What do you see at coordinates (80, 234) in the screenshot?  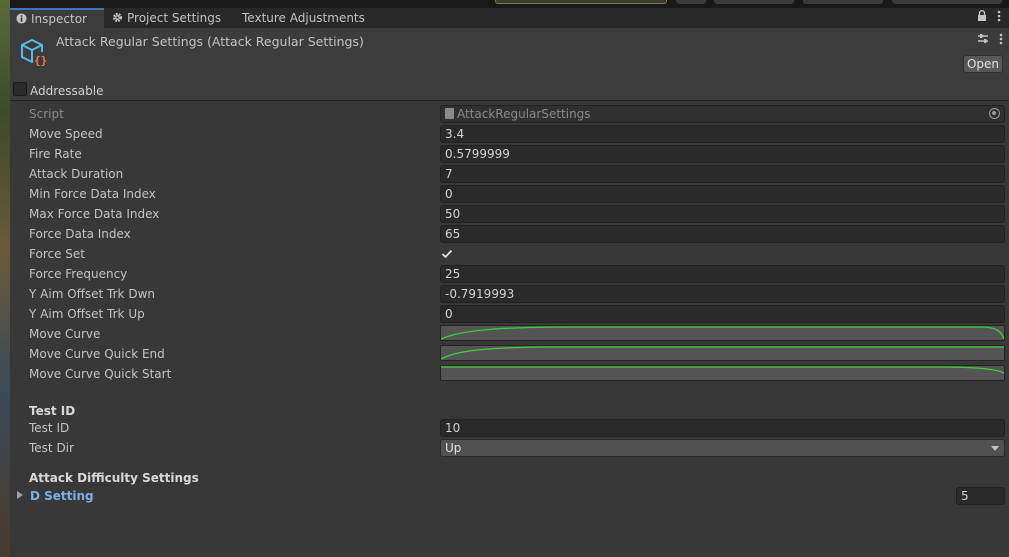 I see `field-label: Force Data Index` at bounding box center [80, 234].